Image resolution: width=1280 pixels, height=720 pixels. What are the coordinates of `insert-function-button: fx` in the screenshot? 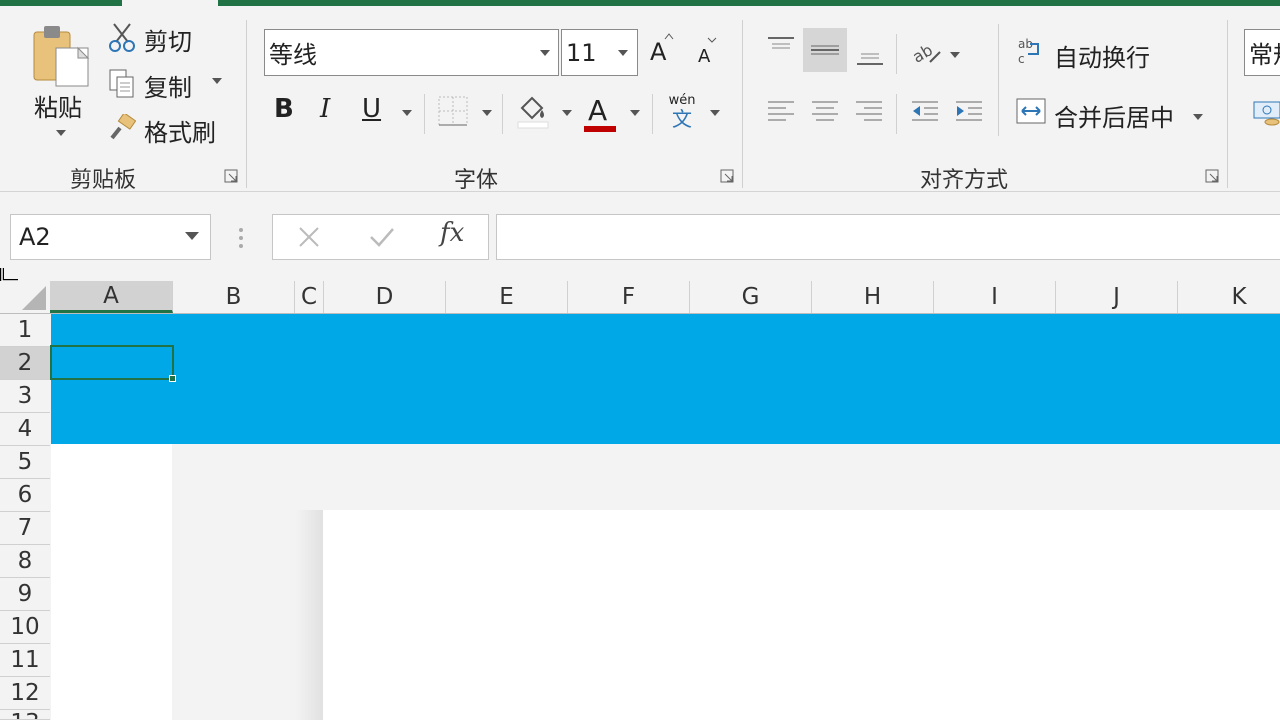 It's located at (452, 233).